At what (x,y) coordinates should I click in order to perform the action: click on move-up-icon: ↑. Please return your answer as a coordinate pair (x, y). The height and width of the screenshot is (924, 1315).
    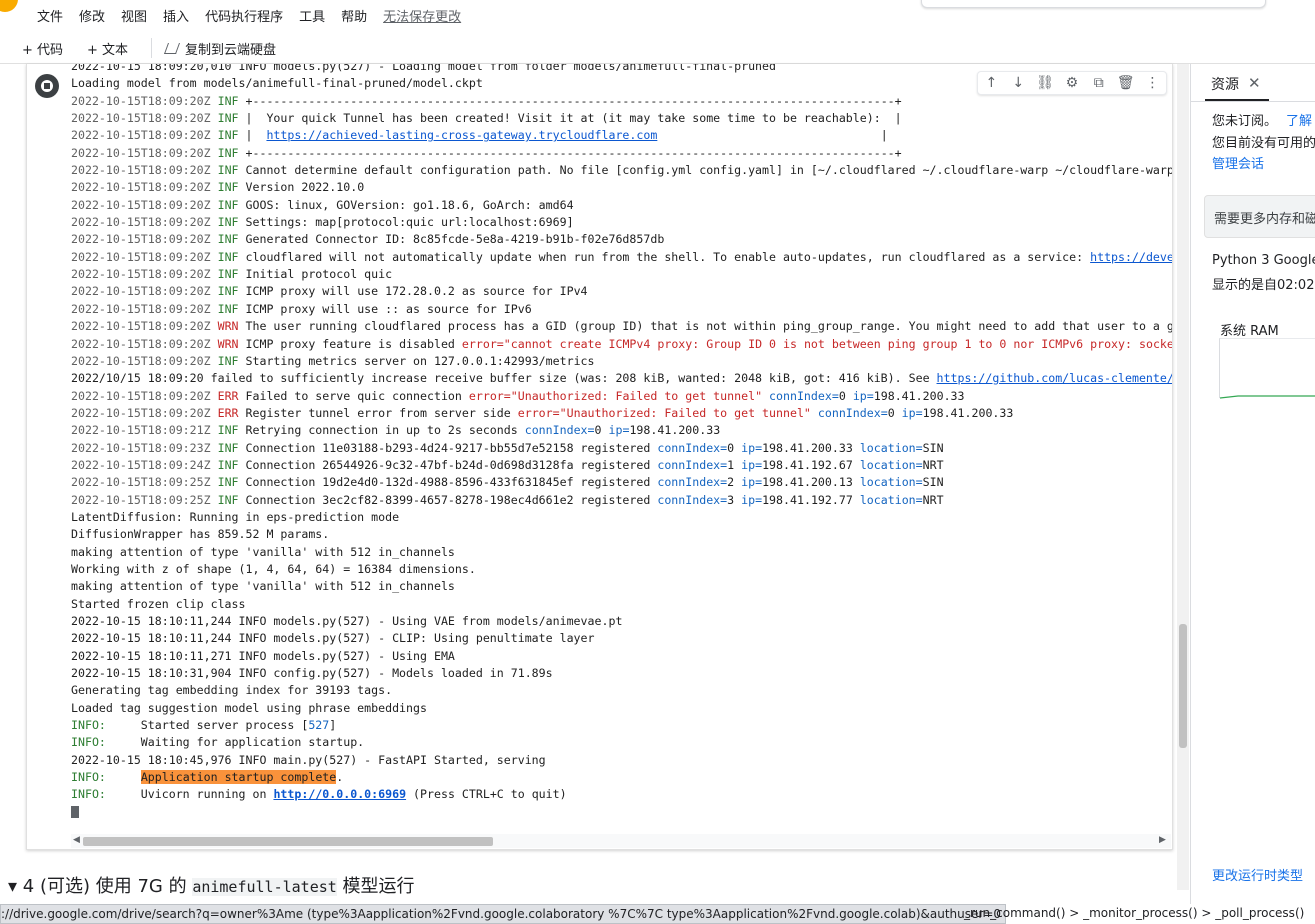
    Looking at the image, I should click on (991, 83).